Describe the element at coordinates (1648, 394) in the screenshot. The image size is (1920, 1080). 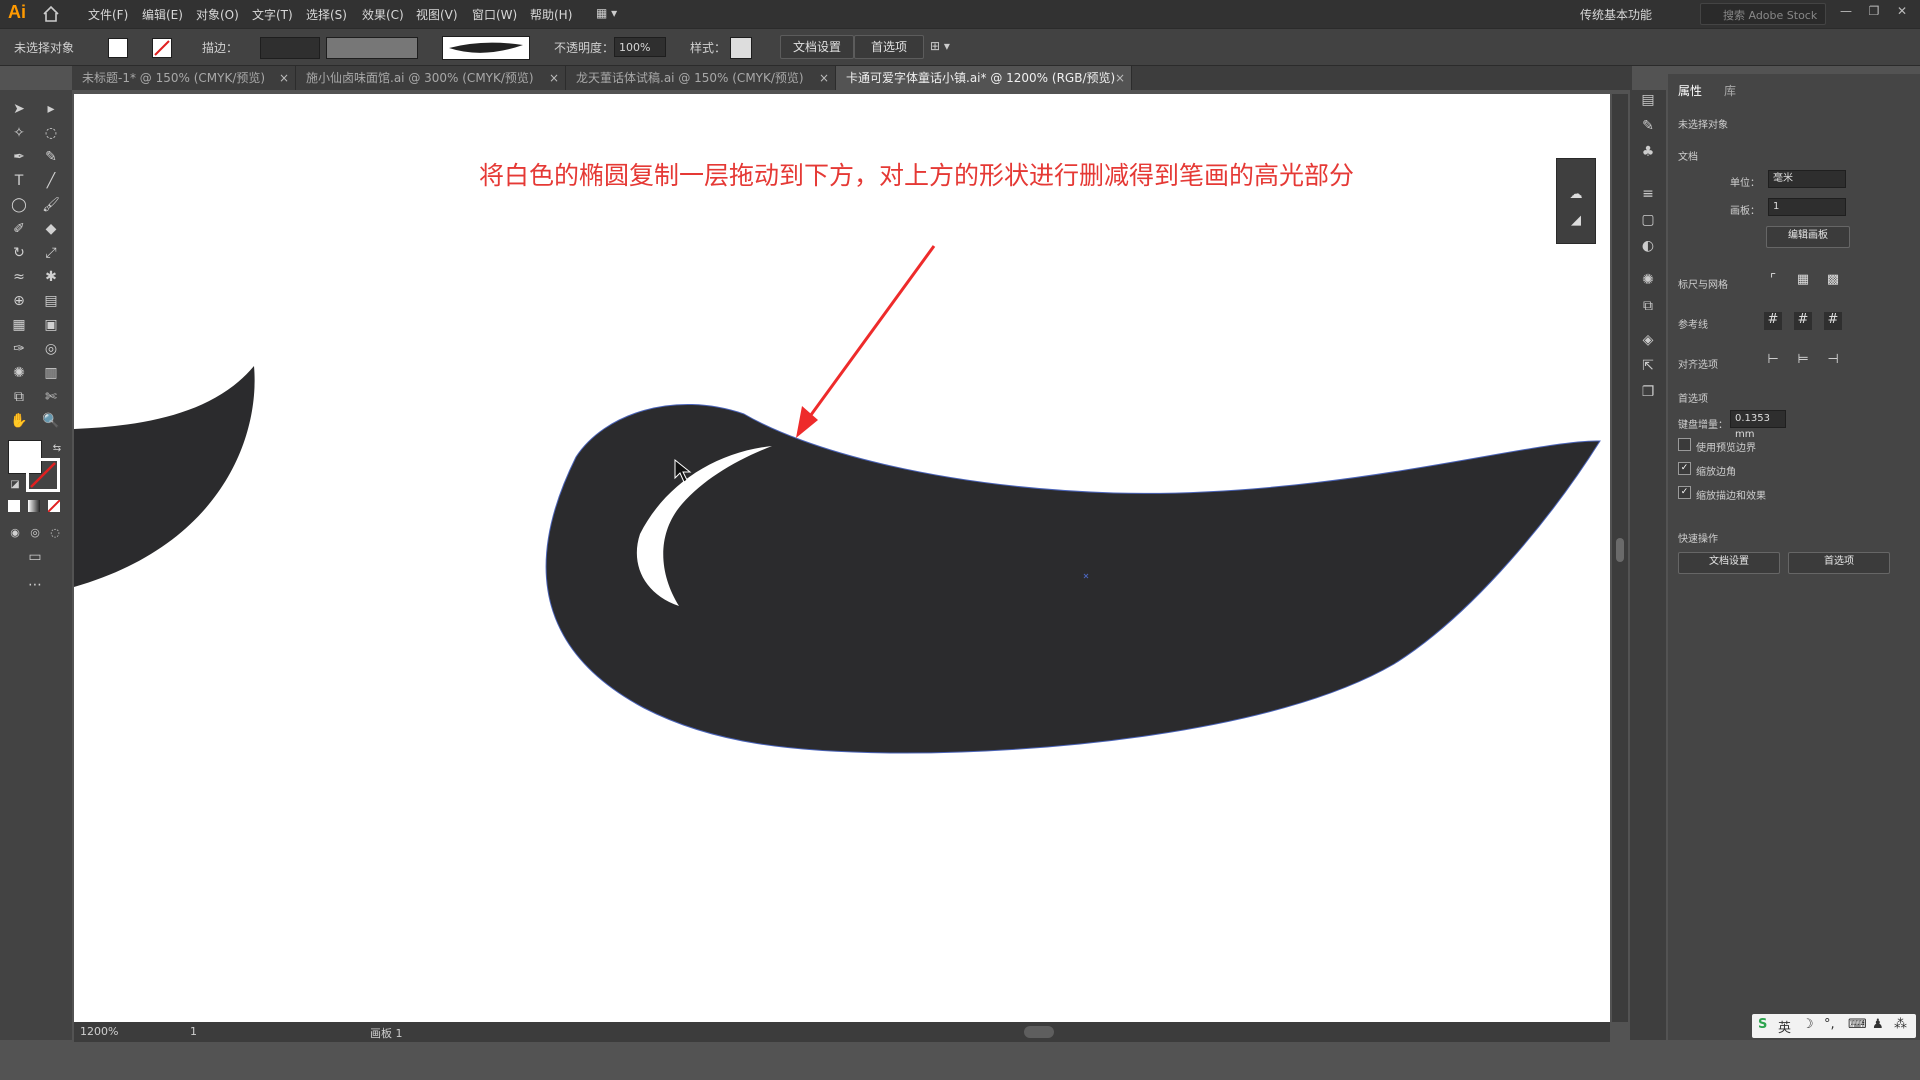
I see `artboards-icon: ❐` at that location.